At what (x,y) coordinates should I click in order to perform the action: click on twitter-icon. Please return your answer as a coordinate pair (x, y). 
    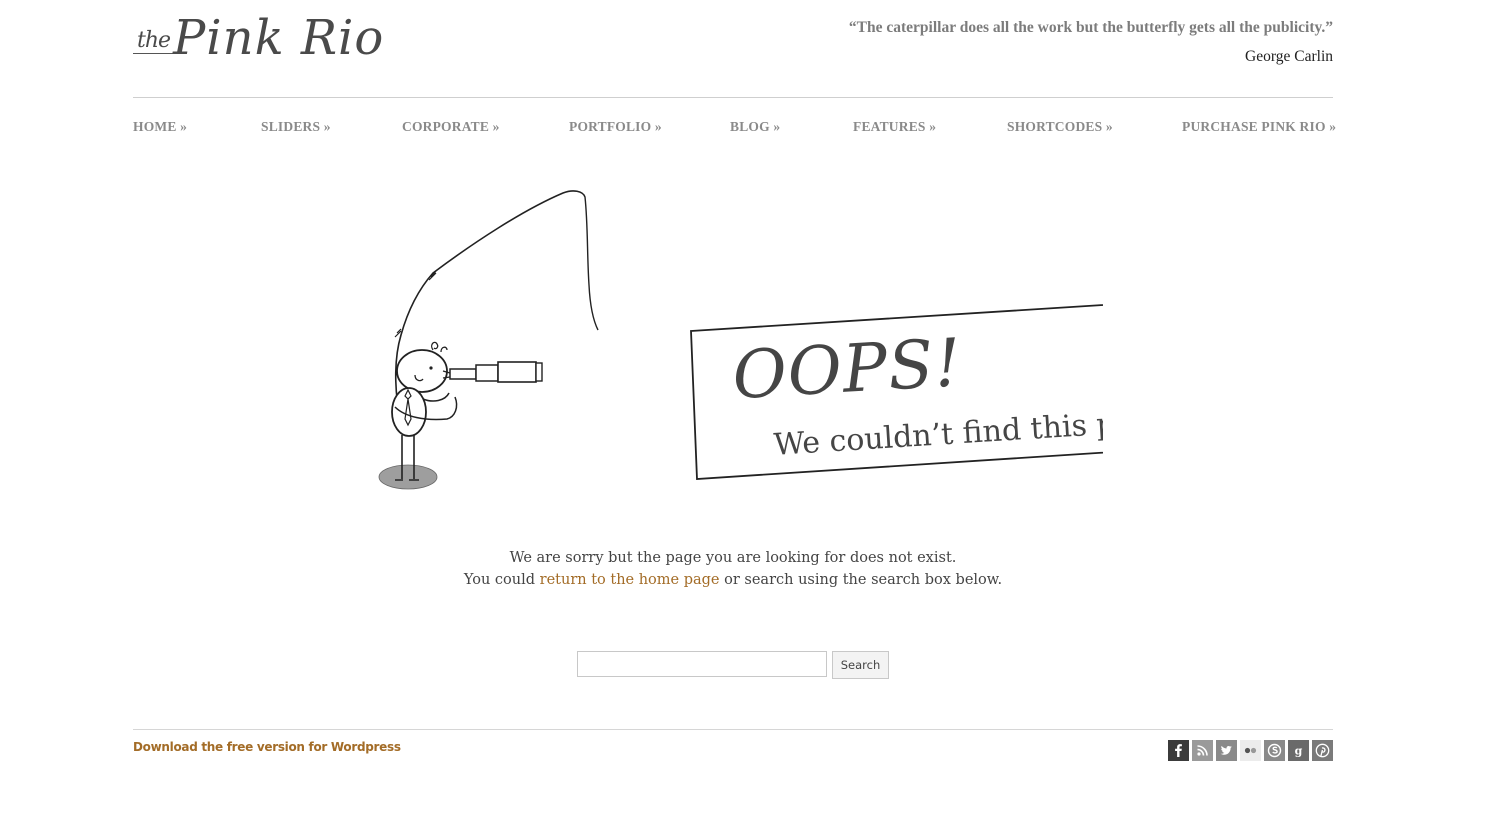
    Looking at the image, I should click on (1226, 750).